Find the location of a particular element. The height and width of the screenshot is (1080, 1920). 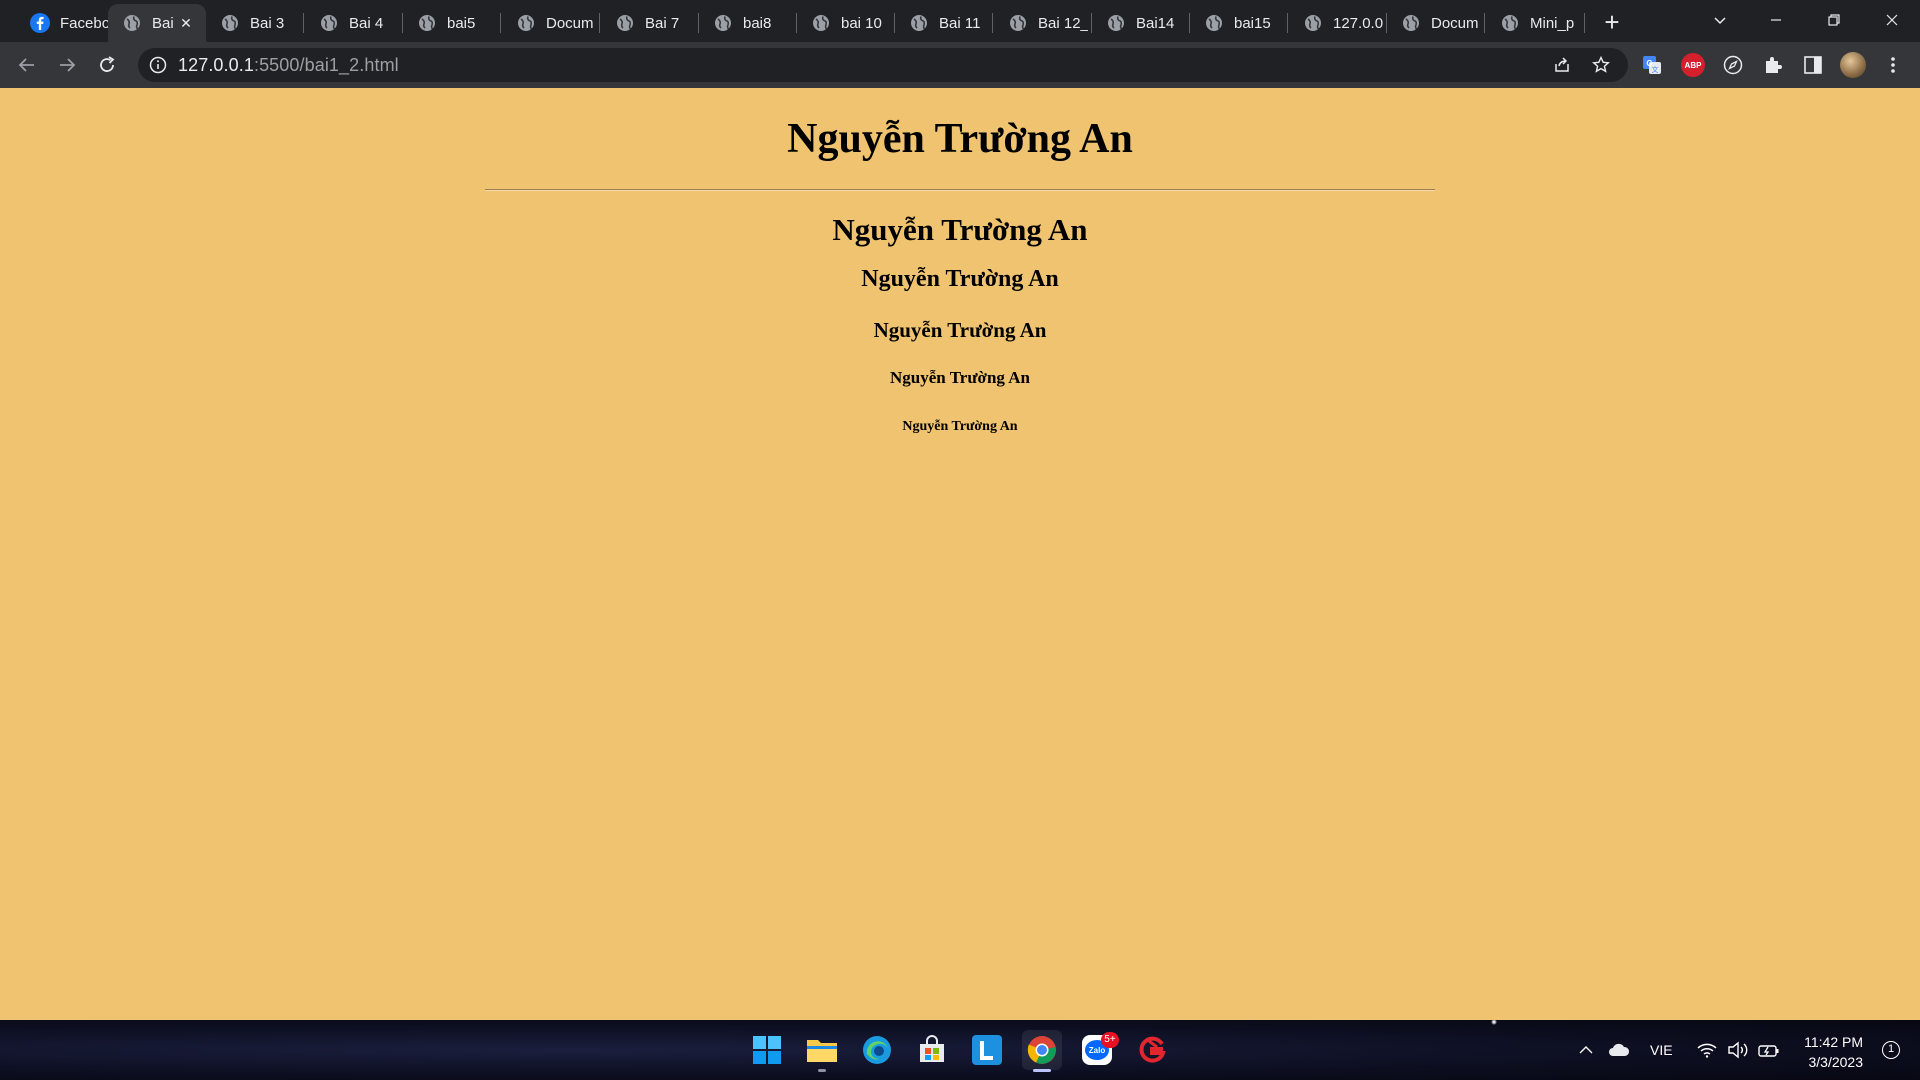

close-icon is located at coordinates (1892, 20).